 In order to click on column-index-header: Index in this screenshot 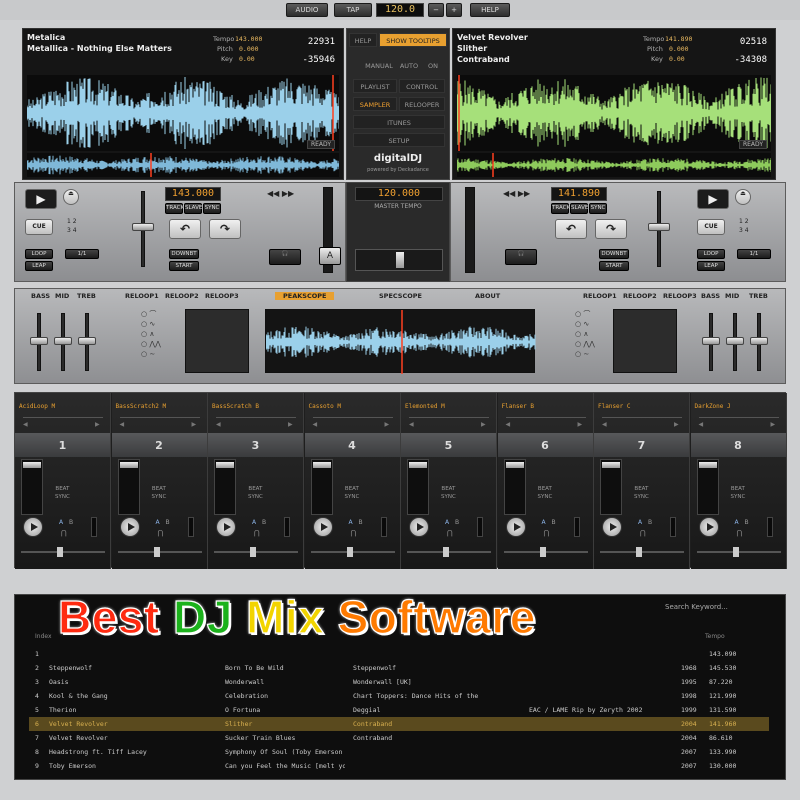, I will do `click(43, 636)`.